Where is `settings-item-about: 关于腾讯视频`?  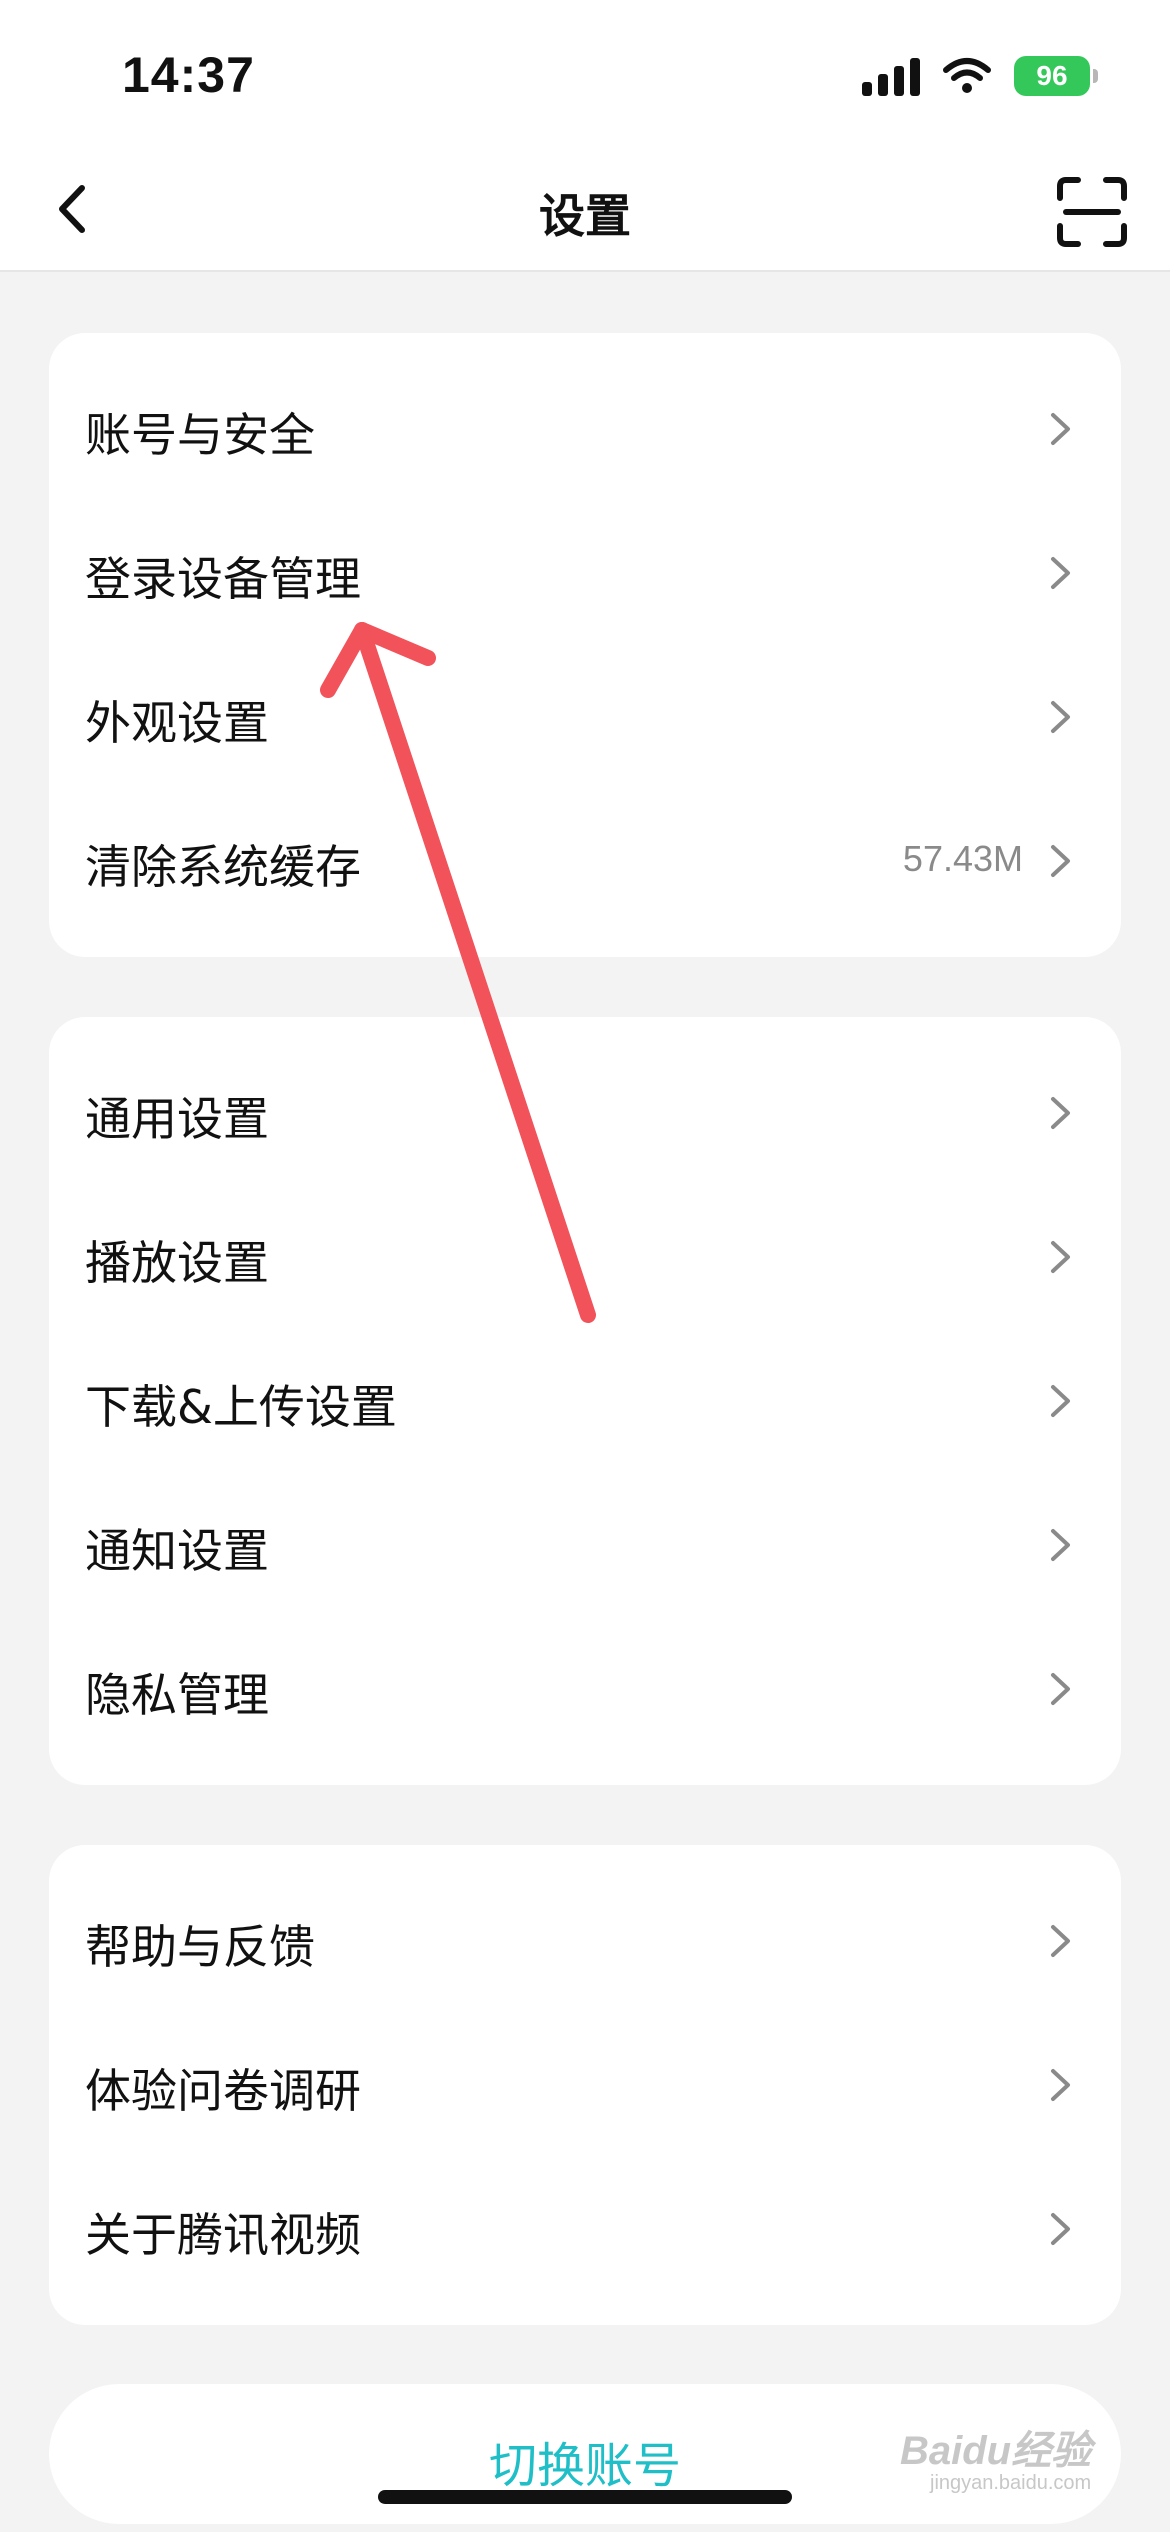 settings-item-about: 关于腾讯视频 is located at coordinates (585, 2229).